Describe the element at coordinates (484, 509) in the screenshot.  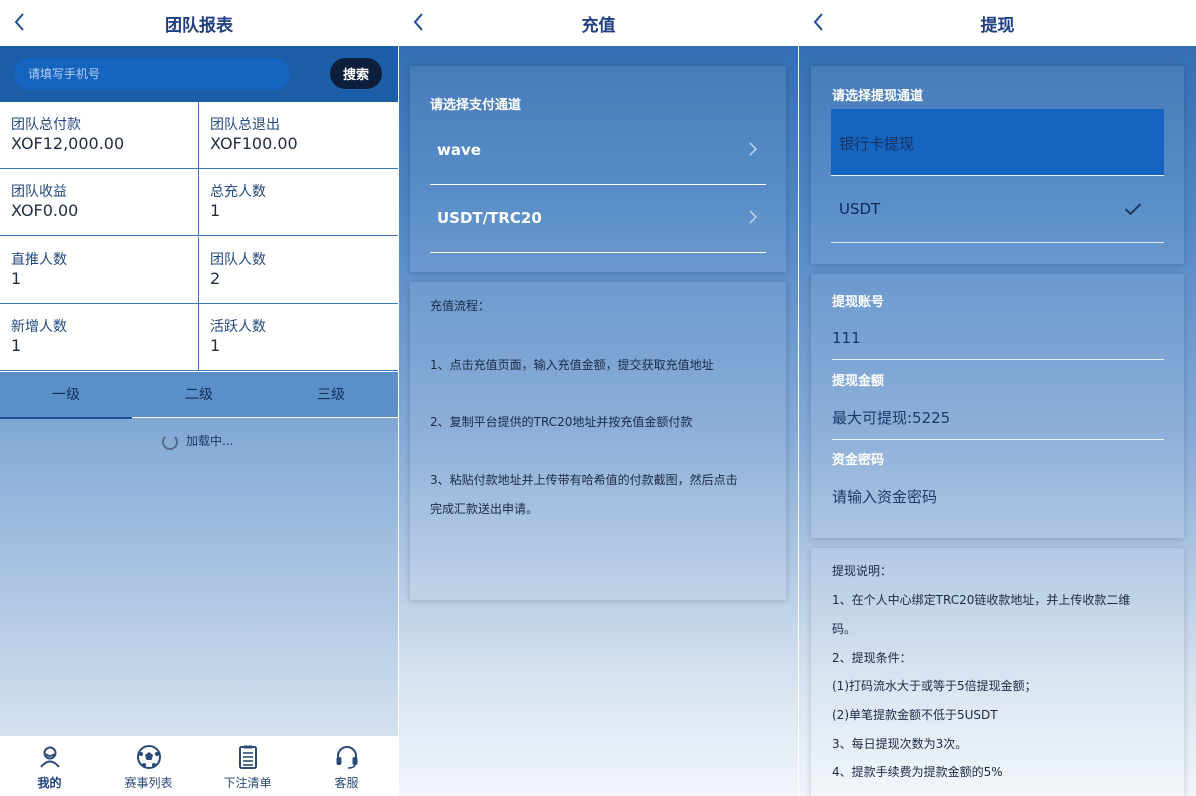
I see `flow-step: 完成汇款送出申请。` at that location.